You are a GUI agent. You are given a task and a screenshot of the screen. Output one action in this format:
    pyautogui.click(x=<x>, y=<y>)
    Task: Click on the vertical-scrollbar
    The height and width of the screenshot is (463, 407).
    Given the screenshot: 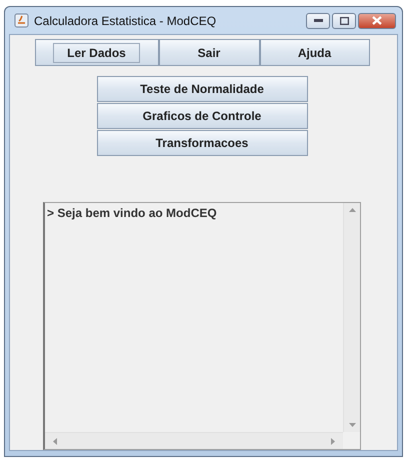 What is the action you would take?
    pyautogui.click(x=351, y=317)
    